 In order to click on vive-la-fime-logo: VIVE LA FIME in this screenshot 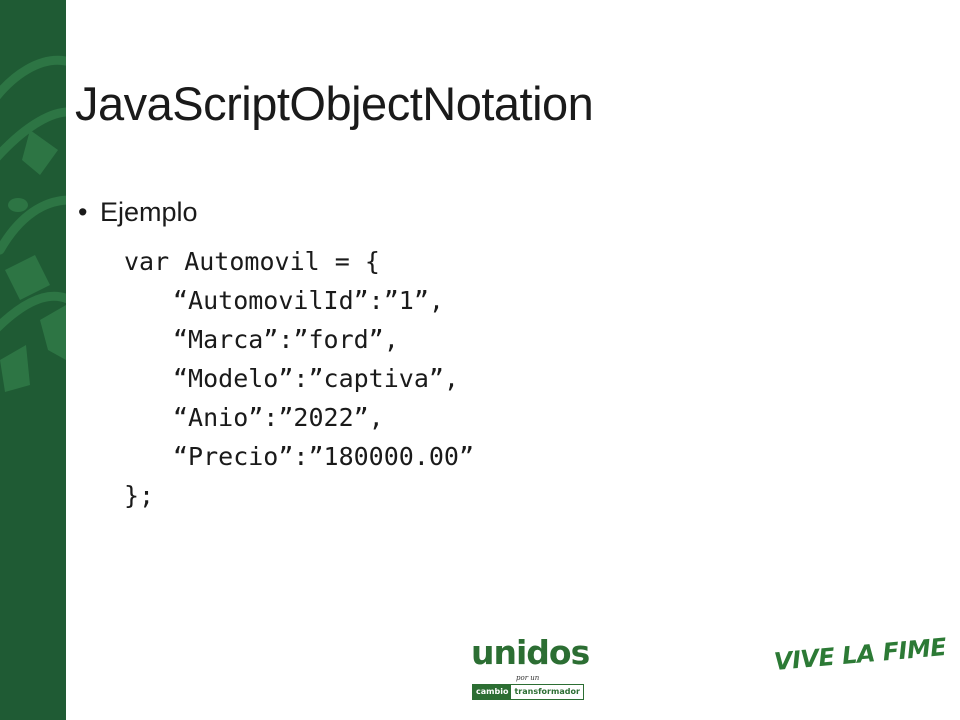, I will do `click(860, 654)`.